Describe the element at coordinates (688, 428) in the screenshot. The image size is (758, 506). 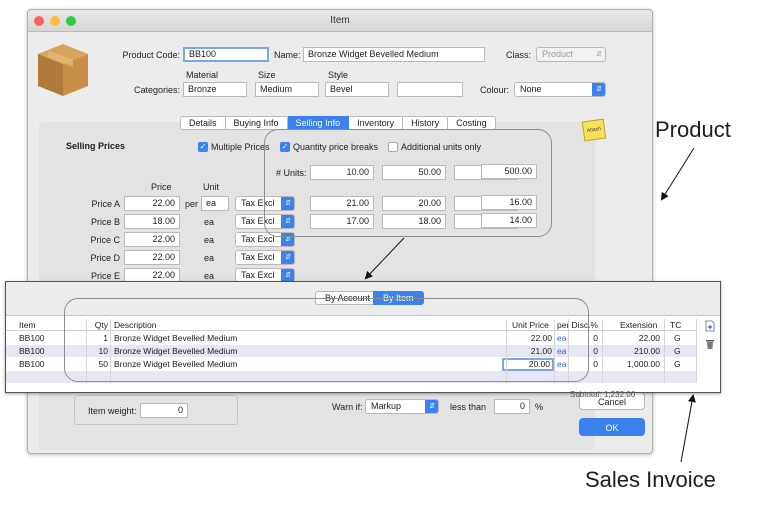
I see `arrow-sales-invoice` at that location.